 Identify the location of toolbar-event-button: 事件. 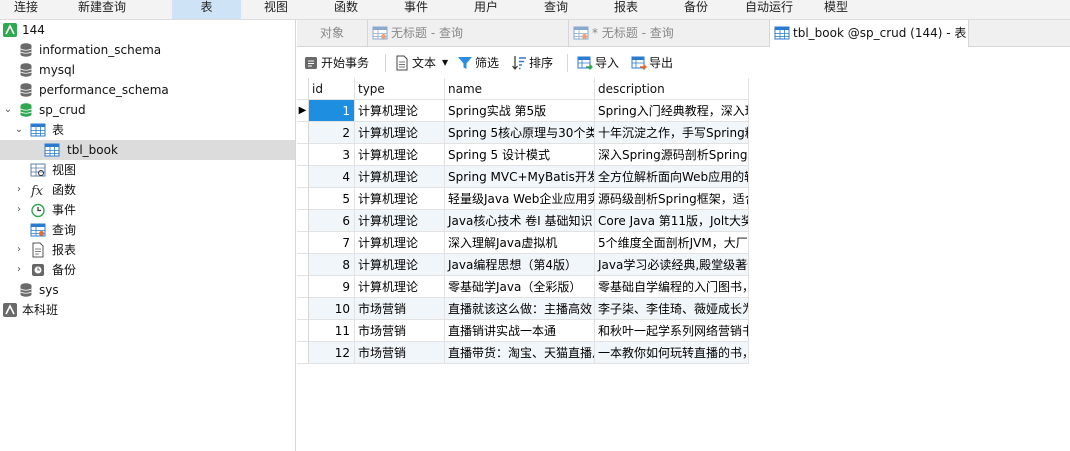
(416, 9).